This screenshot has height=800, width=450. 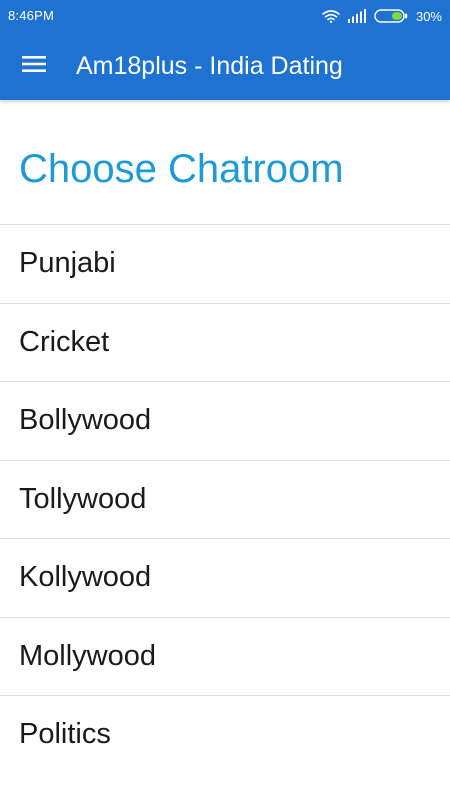 I want to click on signal-icon, so click(x=356, y=16).